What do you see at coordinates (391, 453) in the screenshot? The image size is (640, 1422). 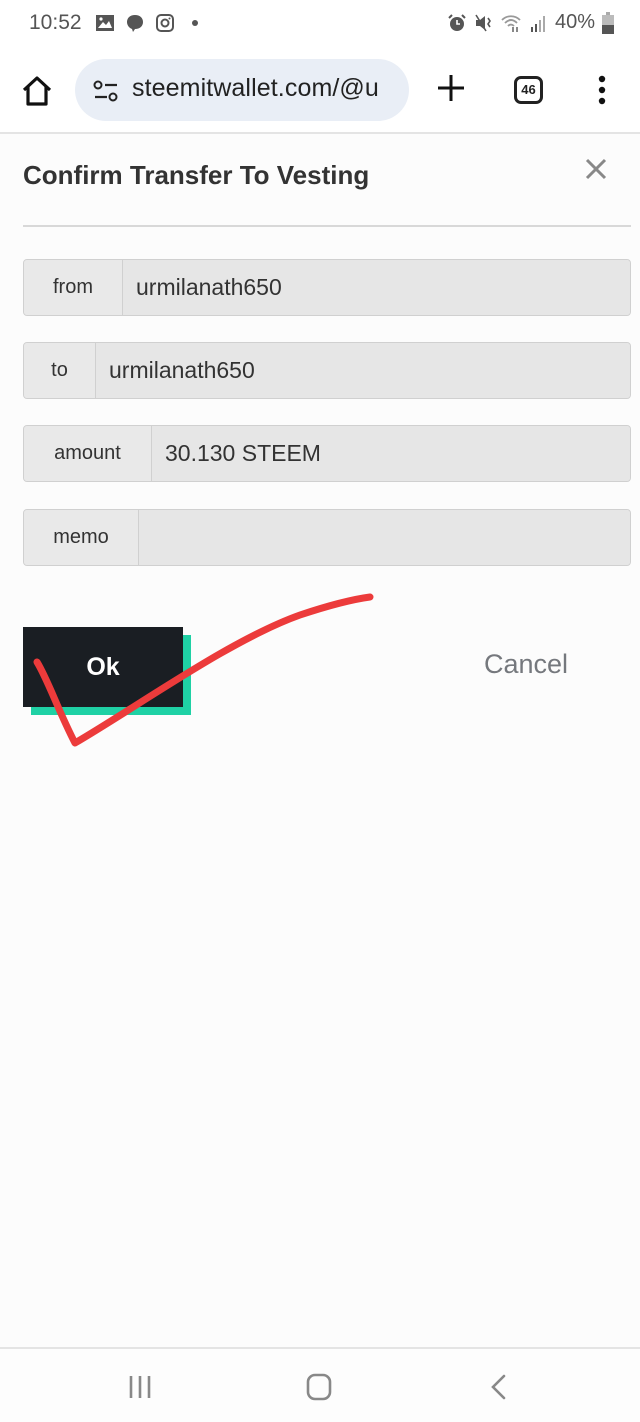 I see `amount-input: 30.130 STEEM` at bounding box center [391, 453].